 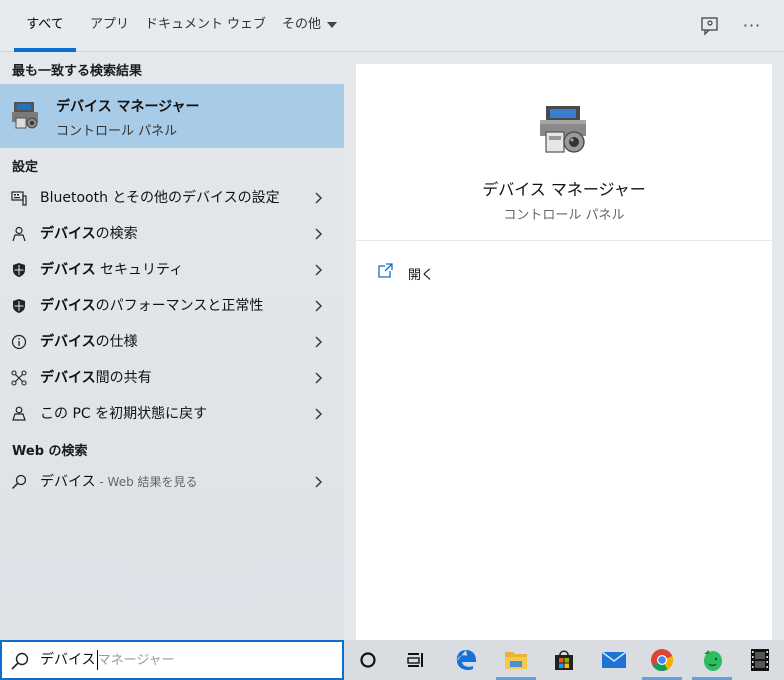 What do you see at coordinates (89, 234) in the screenshot?
I see `settings-item-label: デバイスの検索` at bounding box center [89, 234].